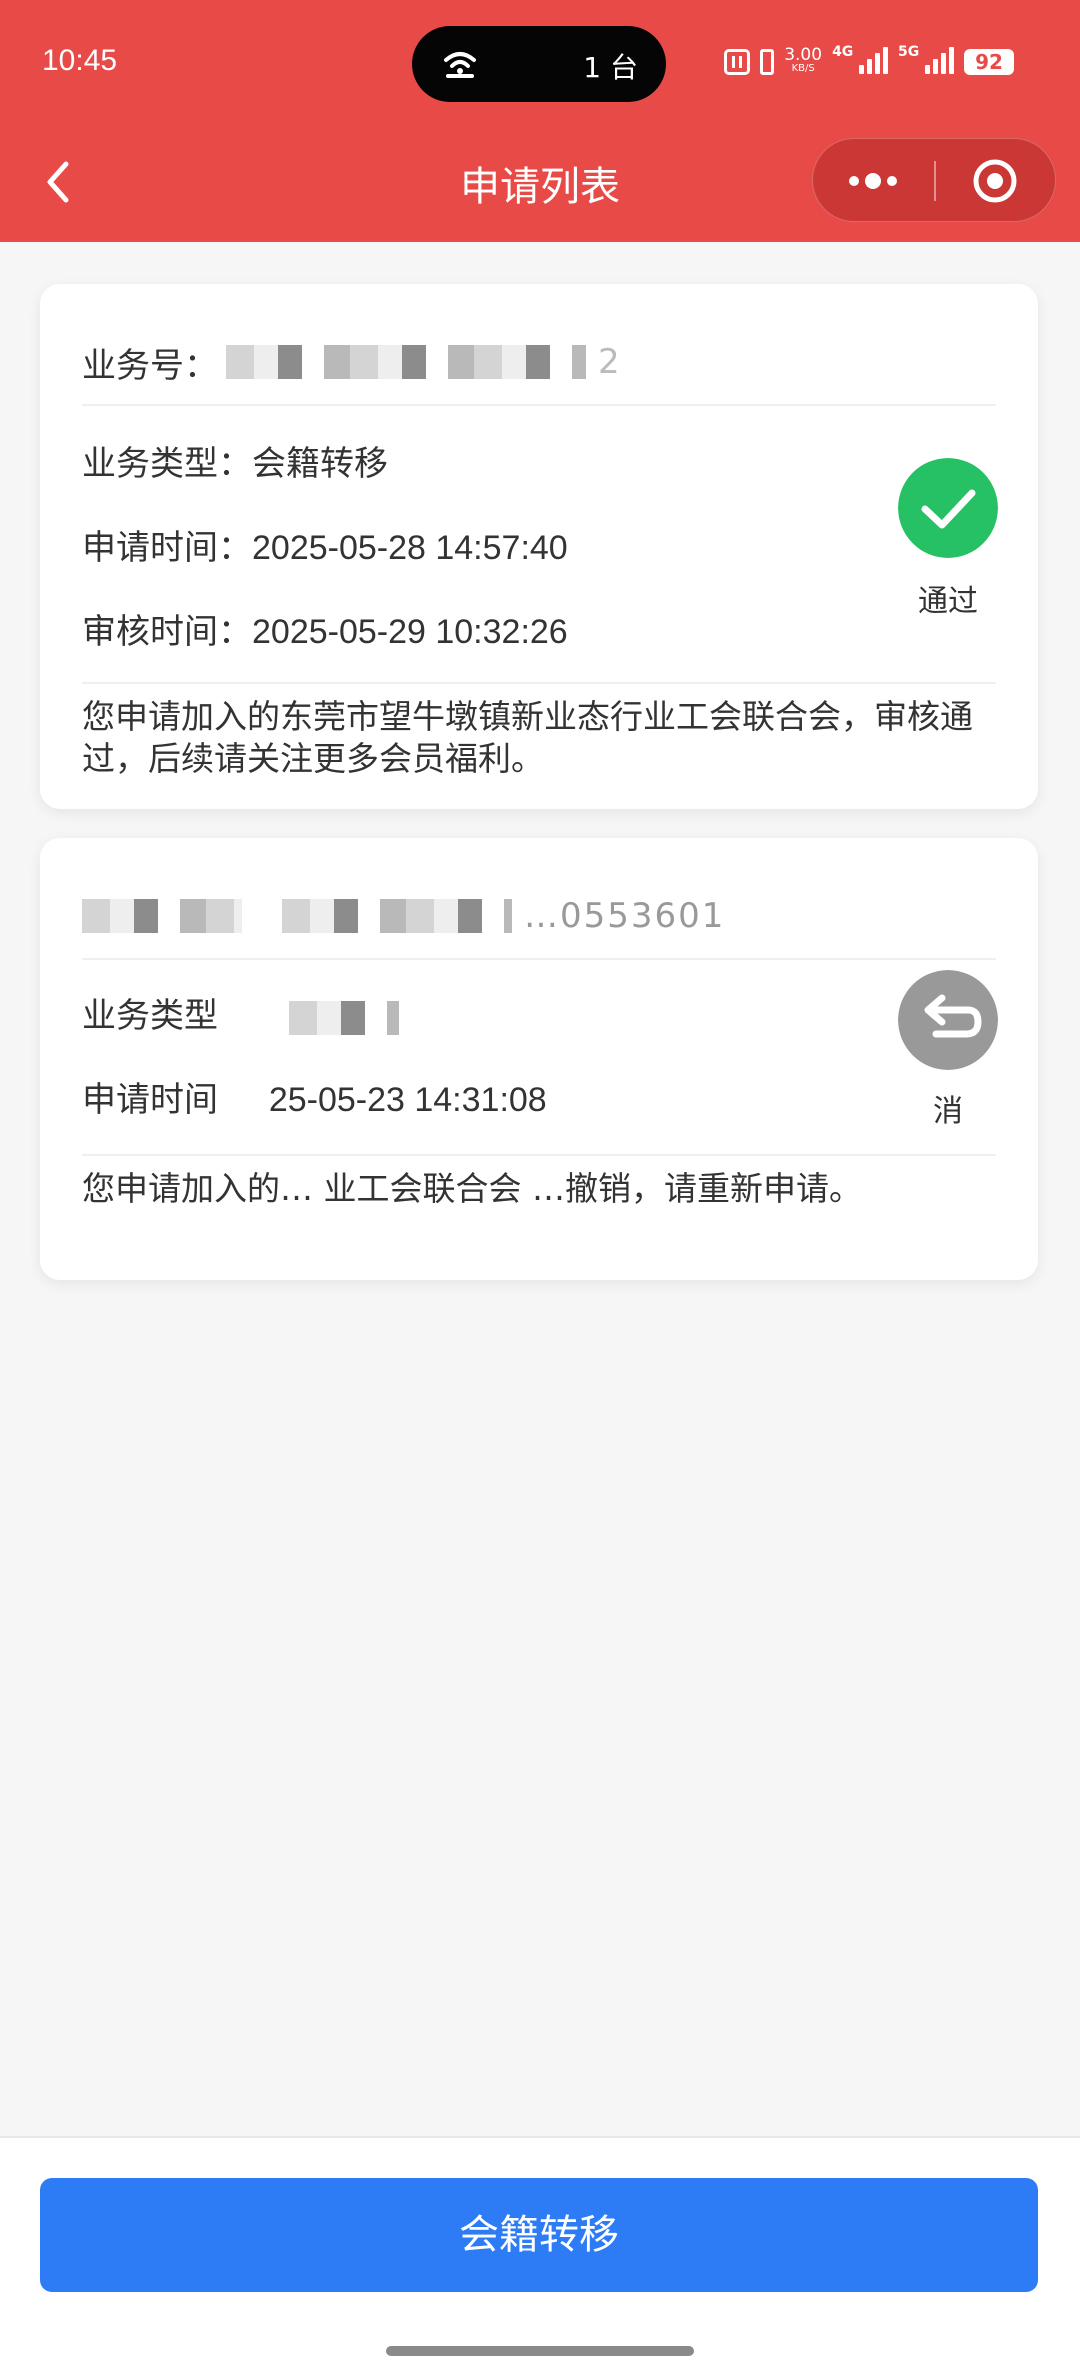  What do you see at coordinates (150, 1016) in the screenshot?
I see `business-type-label: 业务类型` at bounding box center [150, 1016].